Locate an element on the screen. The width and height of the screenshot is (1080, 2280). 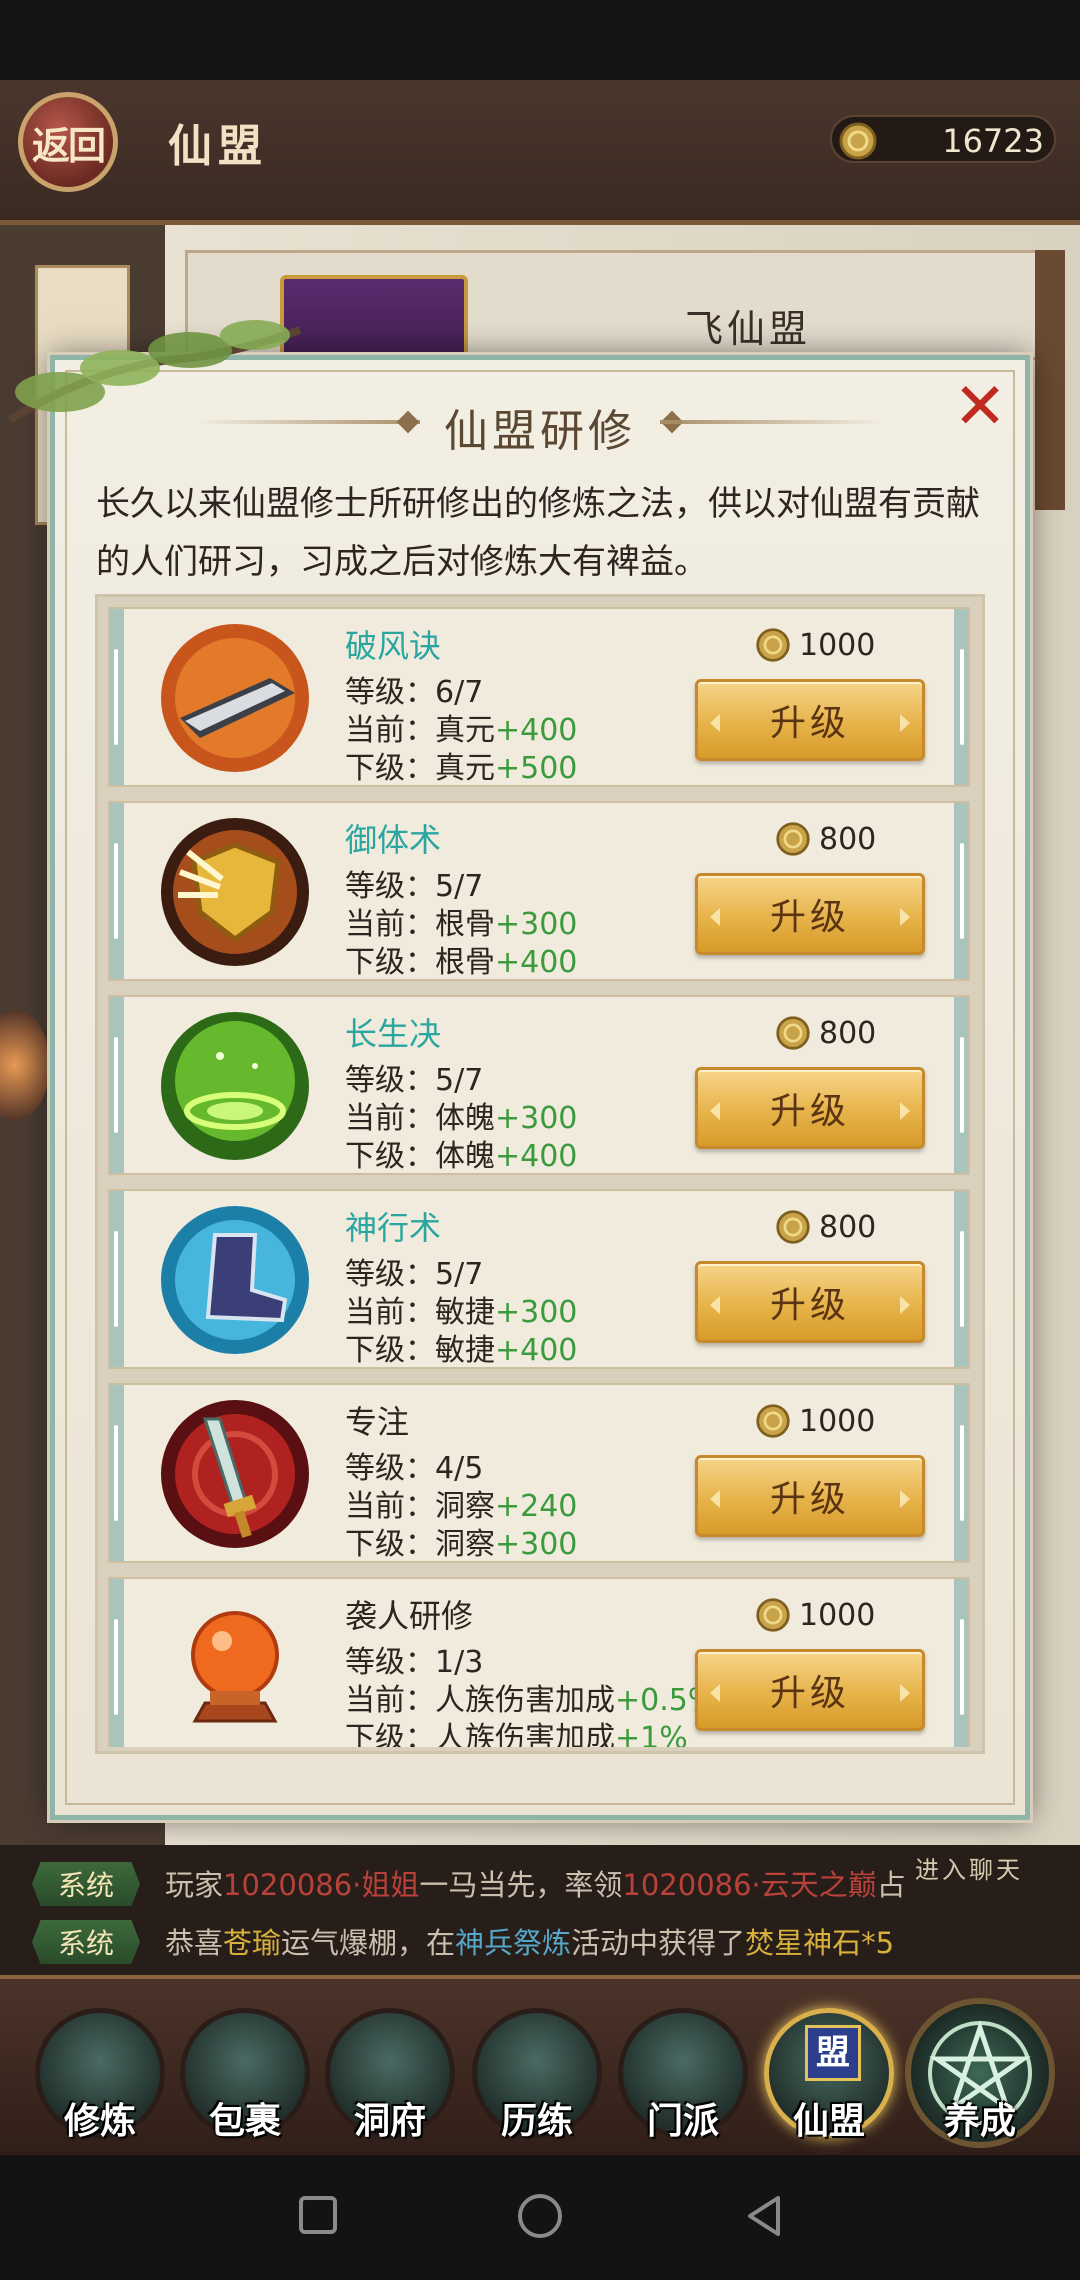
chat-message: 玩家1020086·姐姐一马当先，率领1020086·云天之巅占 is located at coordinates (535, 1885).